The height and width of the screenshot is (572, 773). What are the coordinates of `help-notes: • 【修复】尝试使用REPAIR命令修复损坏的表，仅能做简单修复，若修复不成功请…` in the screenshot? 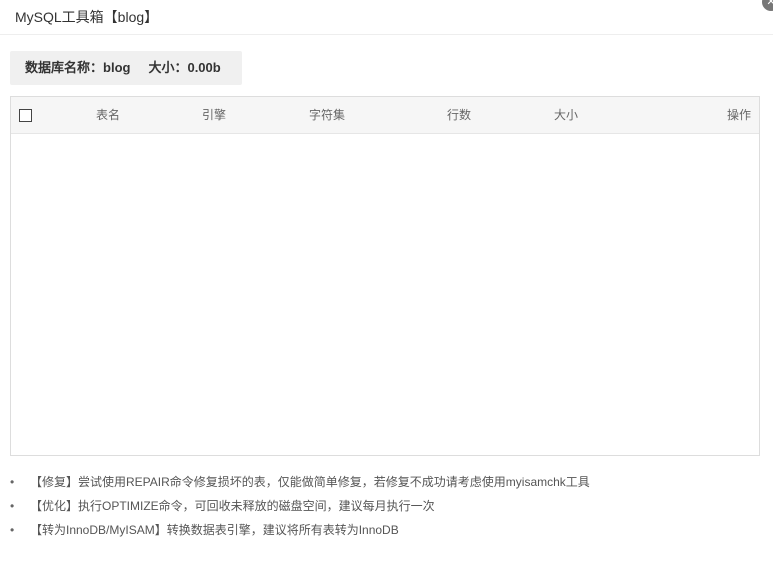 It's located at (300, 508).